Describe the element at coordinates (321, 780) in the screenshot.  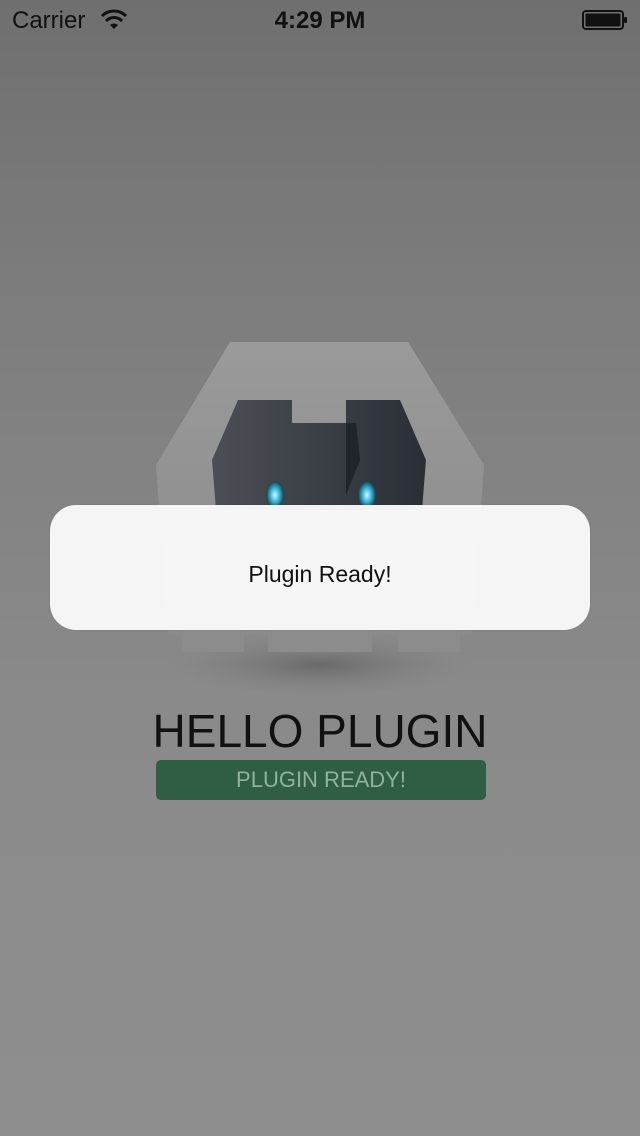
I see `status-badge: PLUGIN READY!` at that location.